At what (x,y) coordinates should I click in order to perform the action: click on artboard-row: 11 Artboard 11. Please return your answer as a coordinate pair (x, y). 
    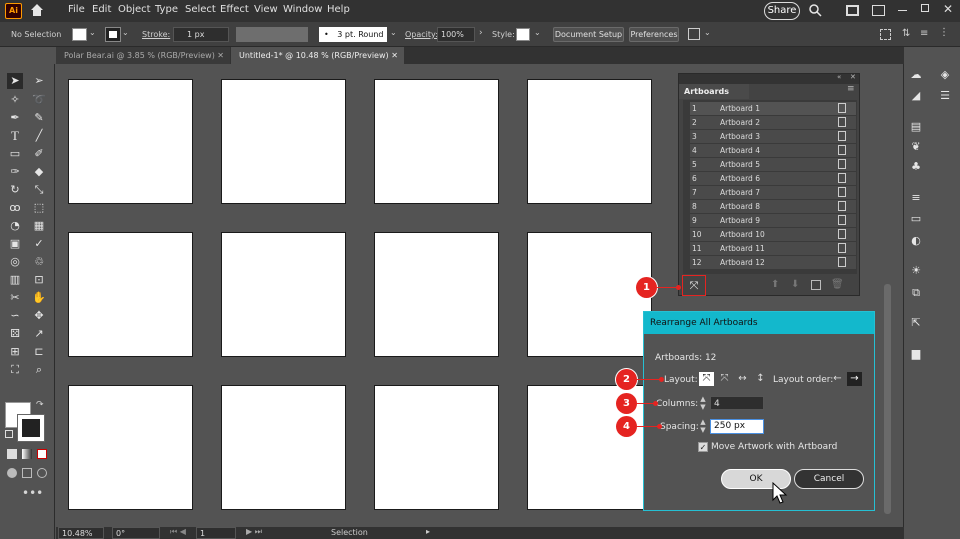
    Looking at the image, I should click on (773, 249).